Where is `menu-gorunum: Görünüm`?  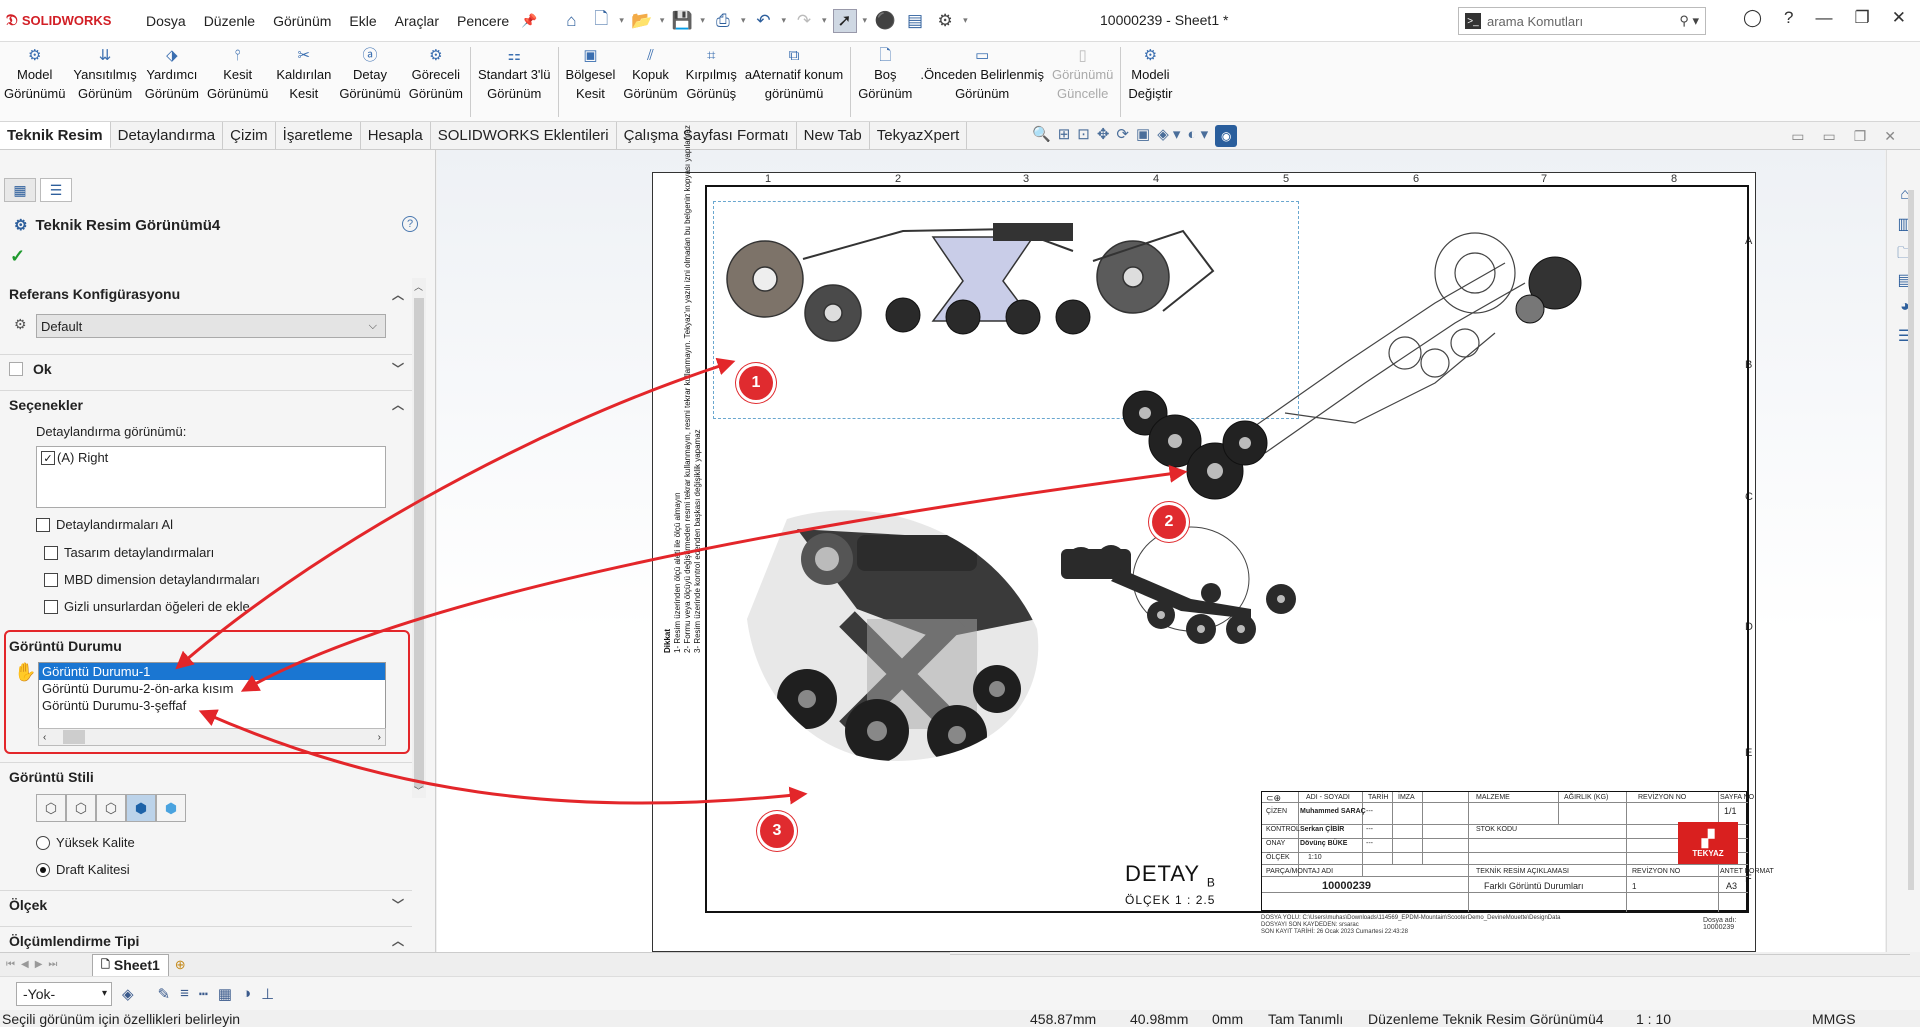 menu-gorunum: Görünüm is located at coordinates (302, 21).